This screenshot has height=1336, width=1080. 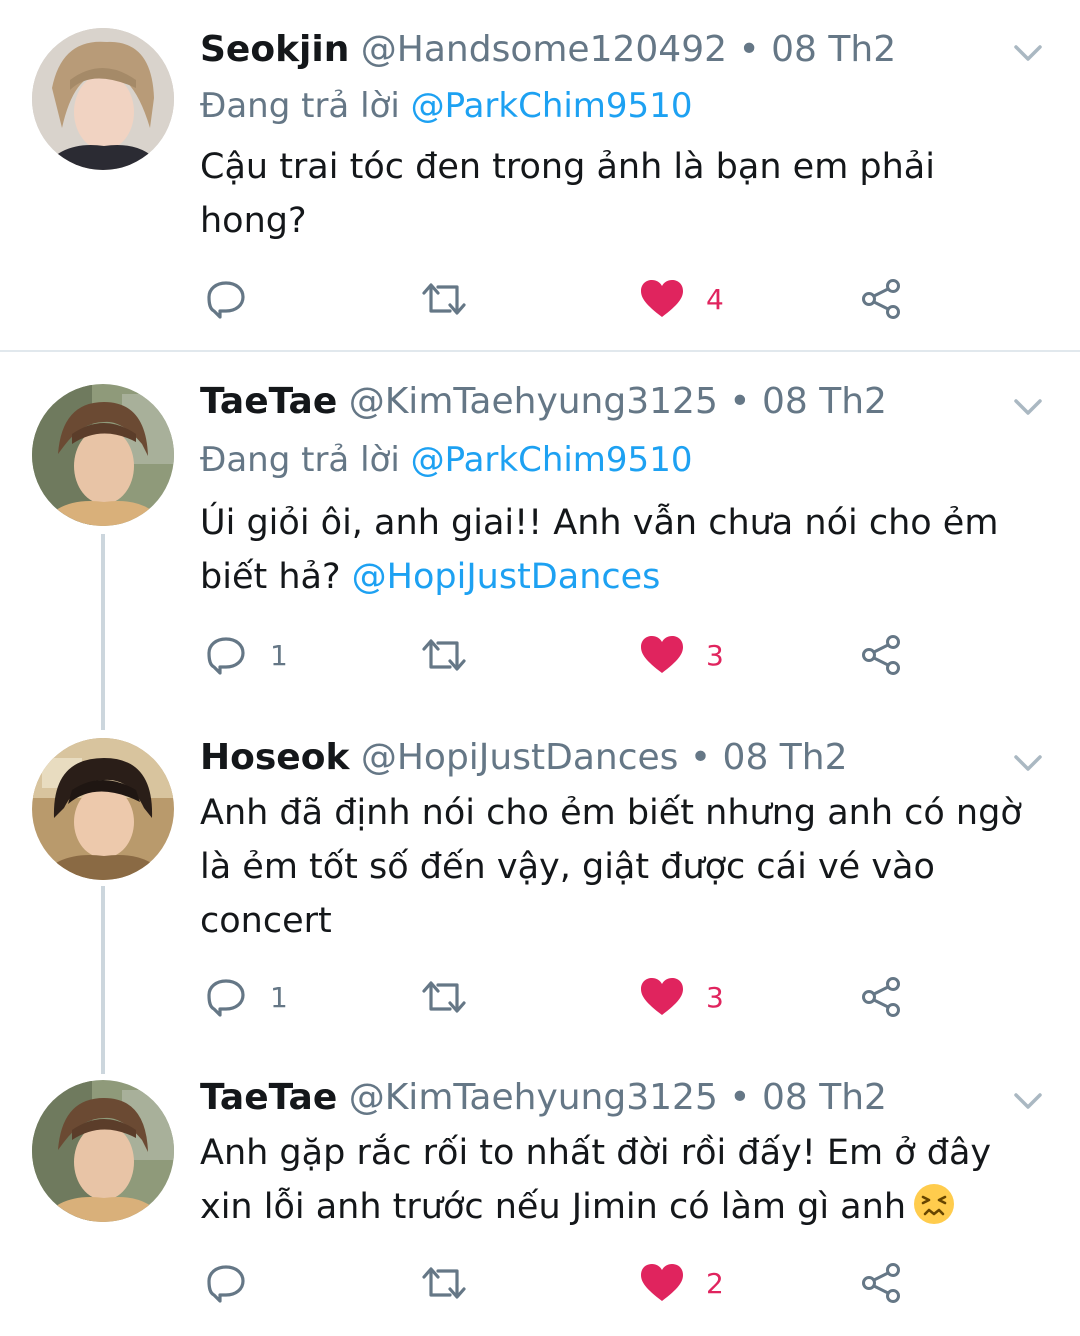 I want to click on like-button: 2, so click(x=682, y=1283).